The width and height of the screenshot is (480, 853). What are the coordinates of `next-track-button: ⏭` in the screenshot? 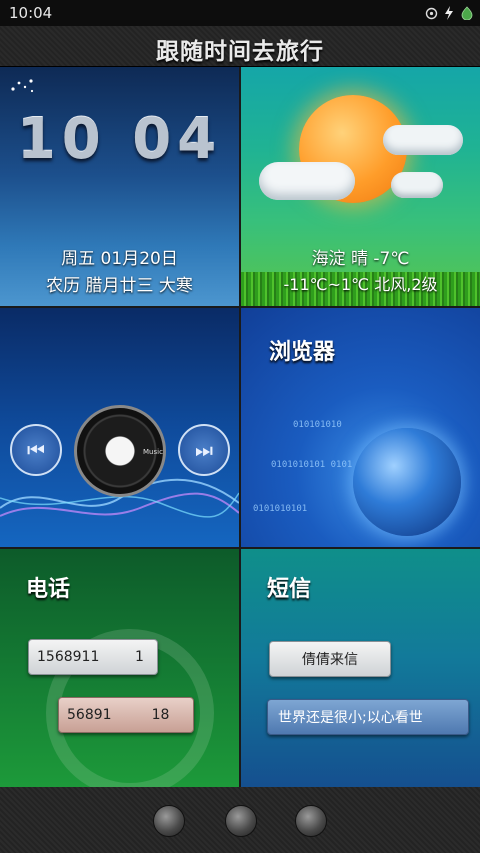 It's located at (204, 450).